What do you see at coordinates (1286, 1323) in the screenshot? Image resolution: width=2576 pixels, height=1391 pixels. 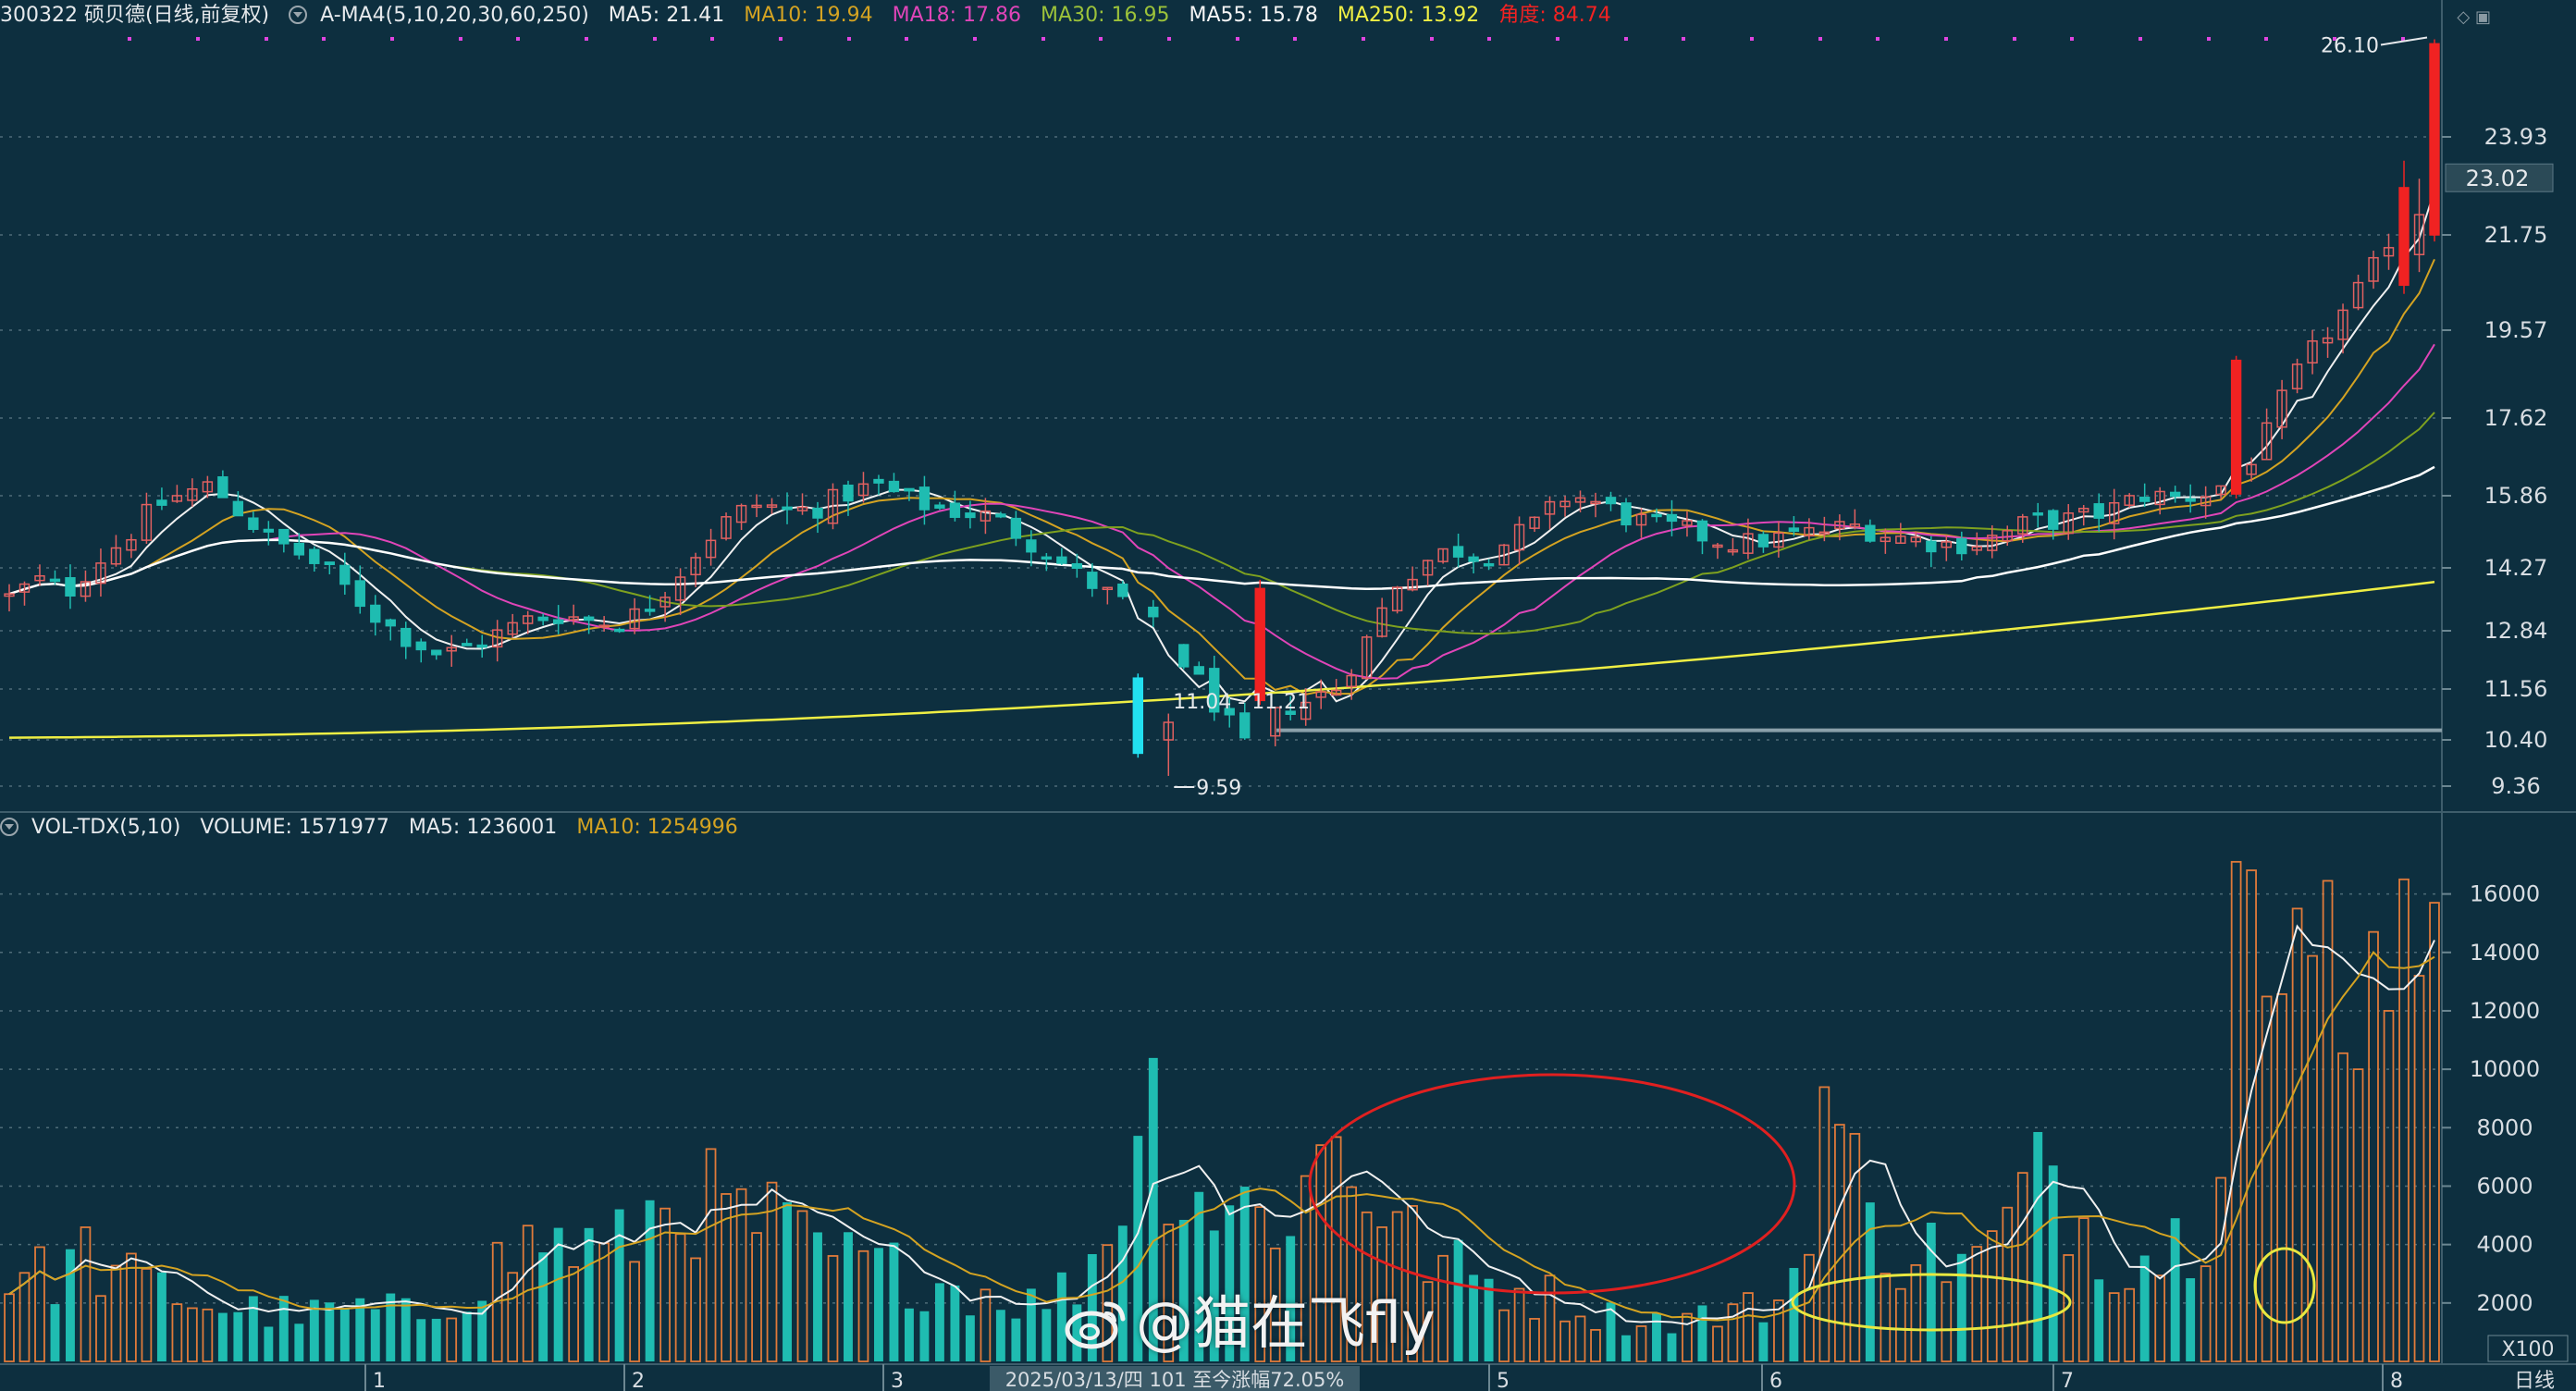 I see `watermark-text: @猫在飞fly` at bounding box center [1286, 1323].